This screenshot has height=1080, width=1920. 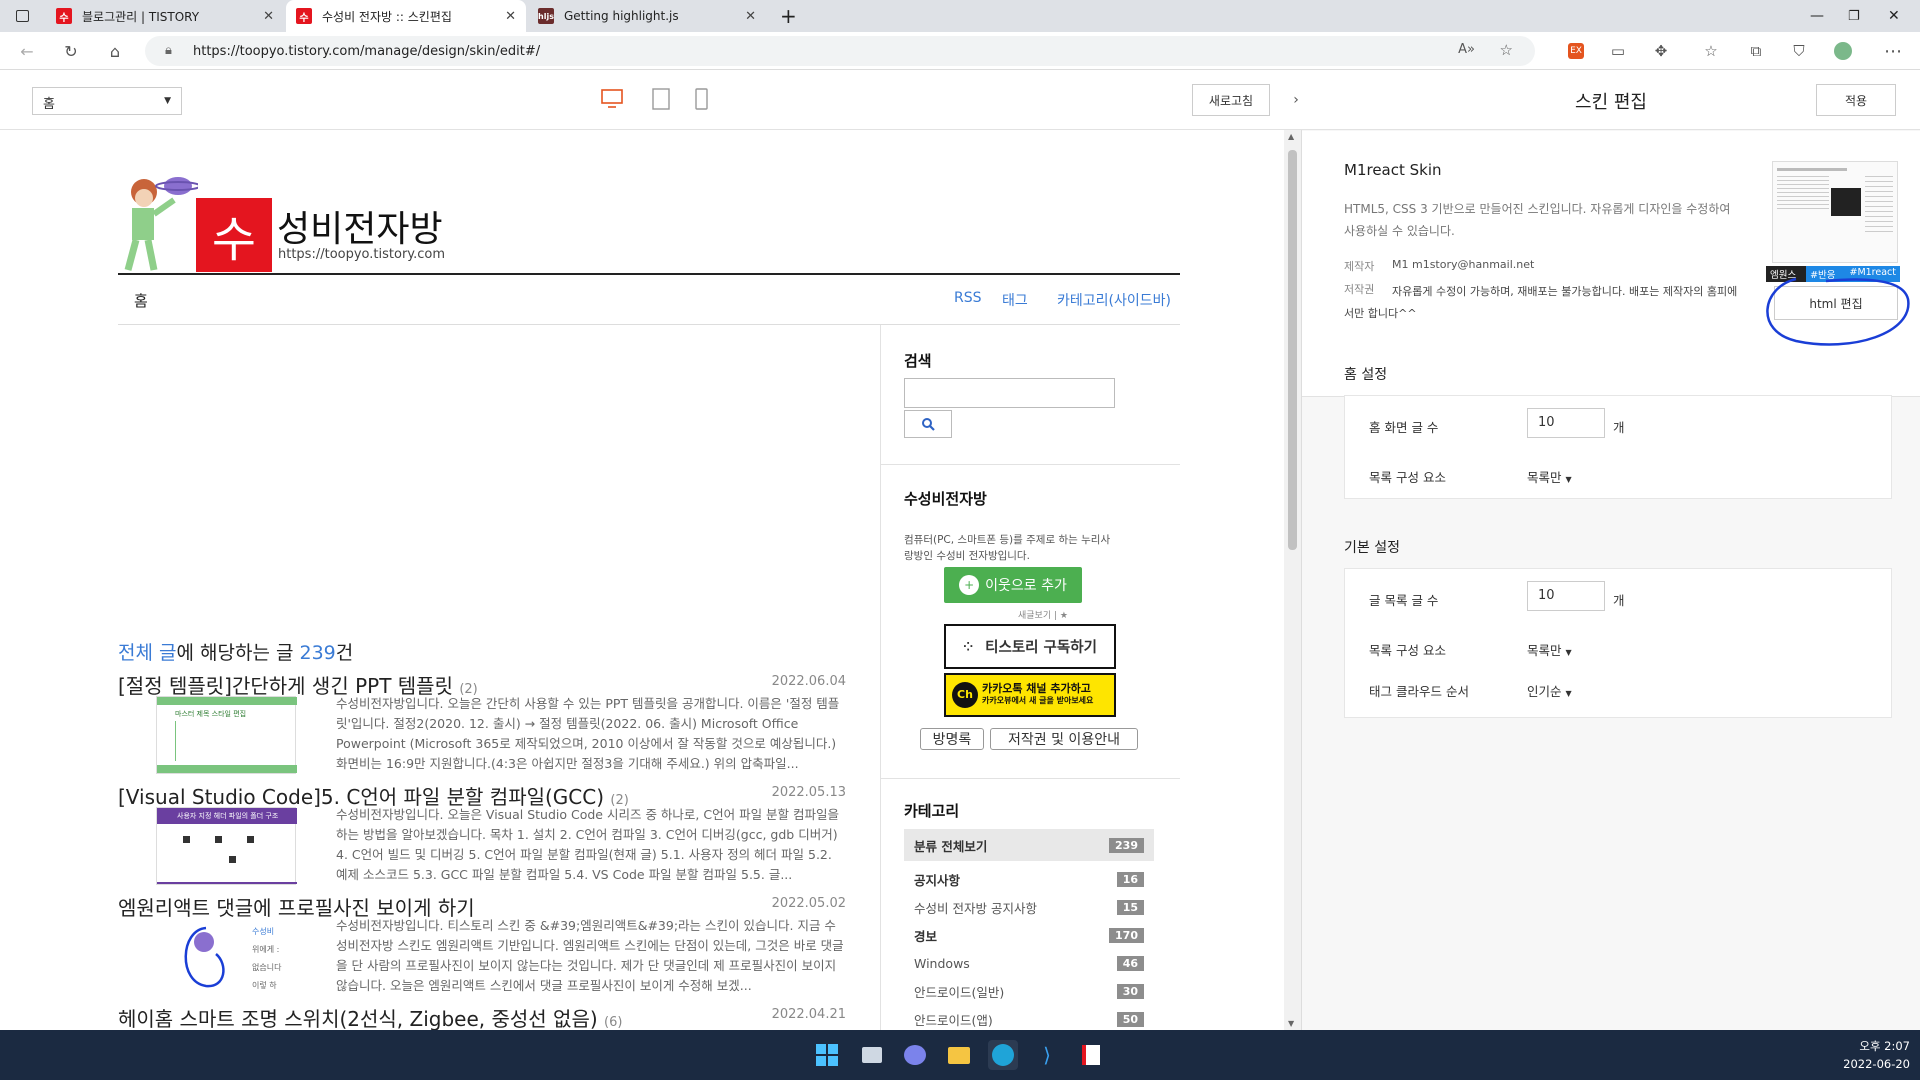 What do you see at coordinates (1815, 16) in the screenshot?
I see `minimize-button: —` at bounding box center [1815, 16].